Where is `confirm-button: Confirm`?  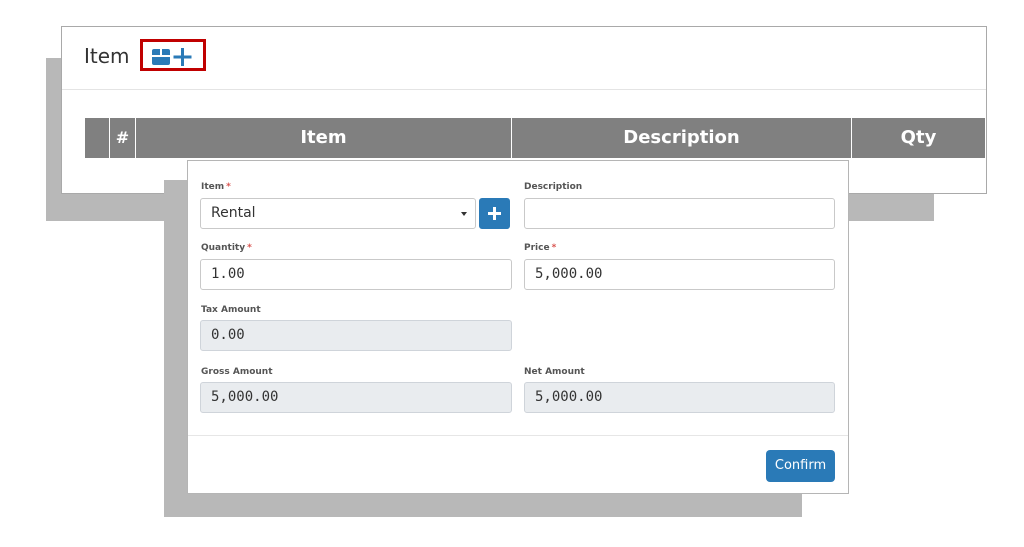
confirm-button: Confirm is located at coordinates (800, 466).